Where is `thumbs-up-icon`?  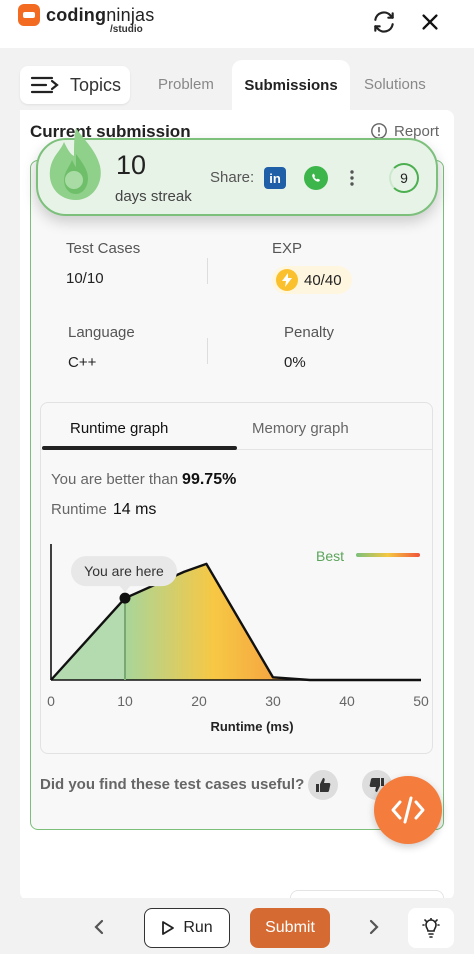 thumbs-up-icon is located at coordinates (323, 785).